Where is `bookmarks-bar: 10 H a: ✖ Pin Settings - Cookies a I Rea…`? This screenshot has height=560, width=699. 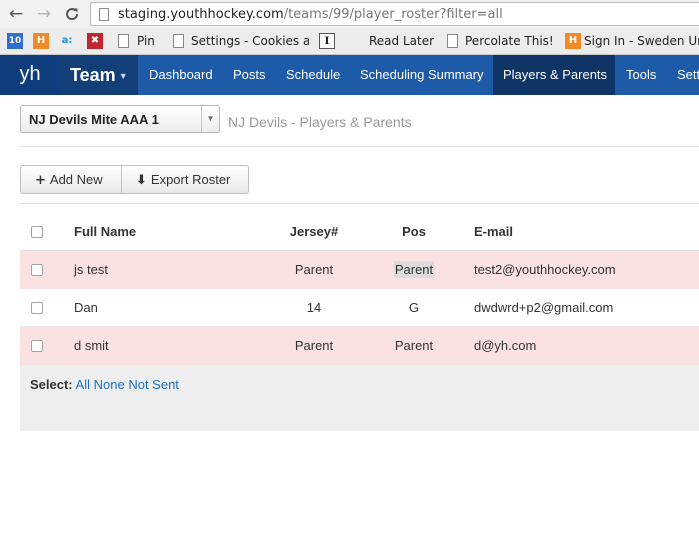 bookmarks-bar: 10 H a: ✖ Pin Settings - Cookies a I Rea… is located at coordinates (349, 41).